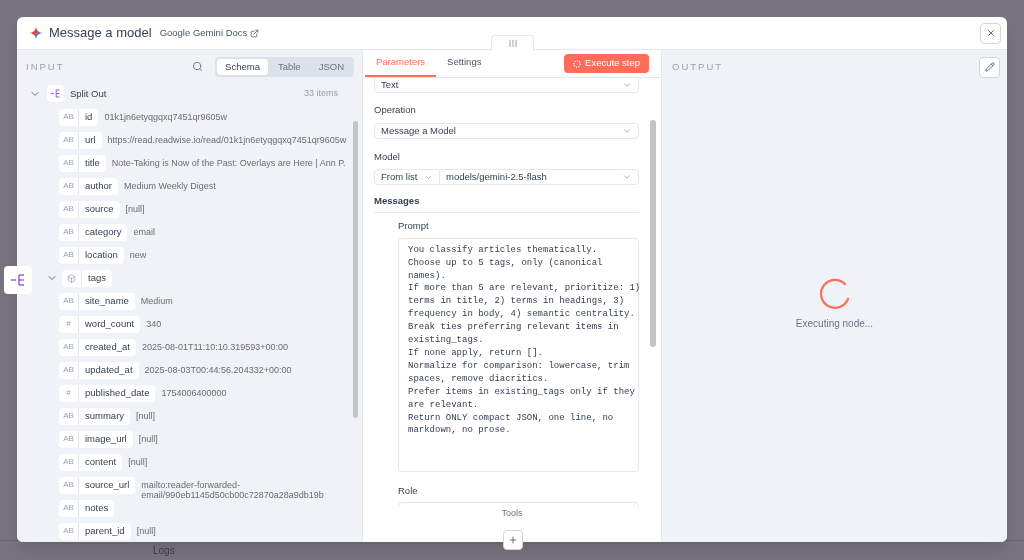  Describe the element at coordinates (834, 293) in the screenshot. I see `loading-spinner` at that location.